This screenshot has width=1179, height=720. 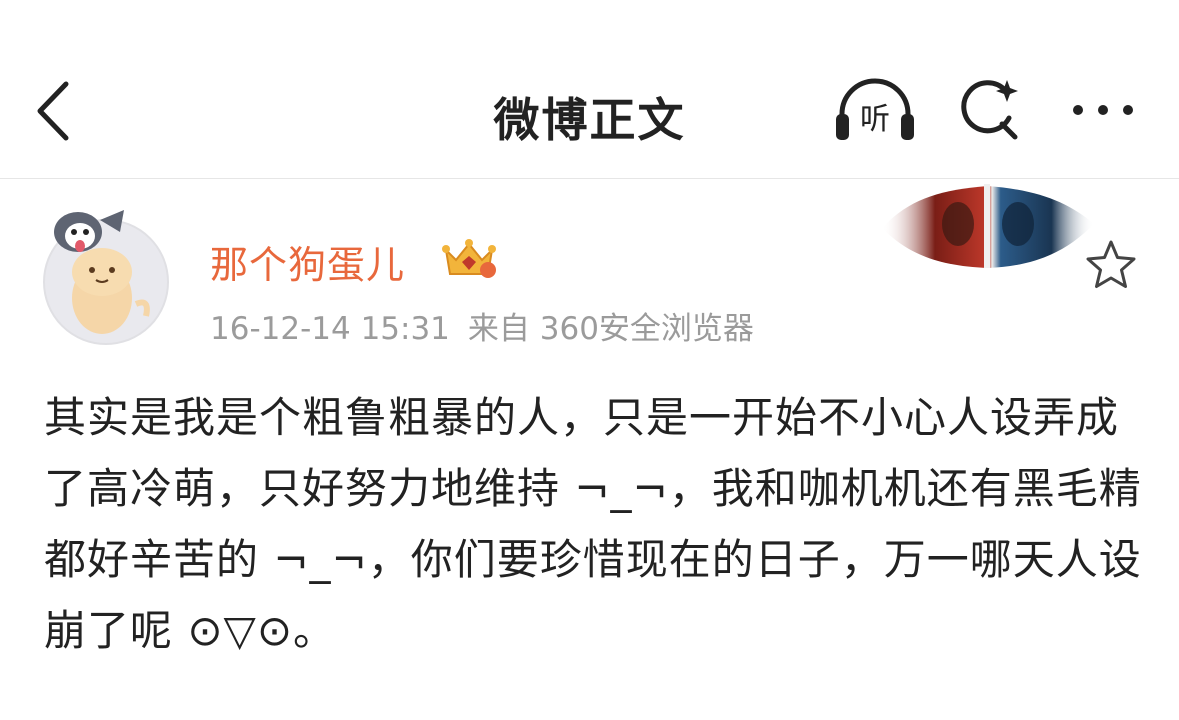 I want to click on search-button, so click(x=990, y=109).